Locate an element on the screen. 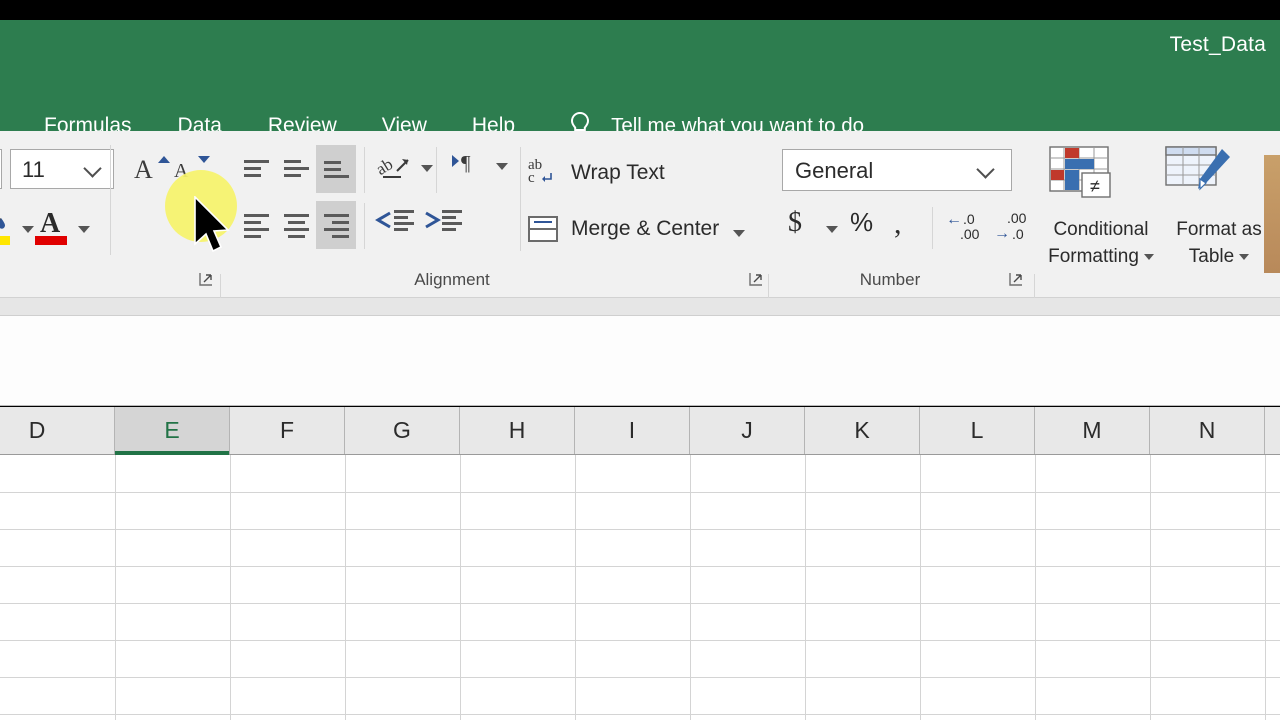 The height and width of the screenshot is (720, 1280). wrap-divider is located at coordinates (520, 199).